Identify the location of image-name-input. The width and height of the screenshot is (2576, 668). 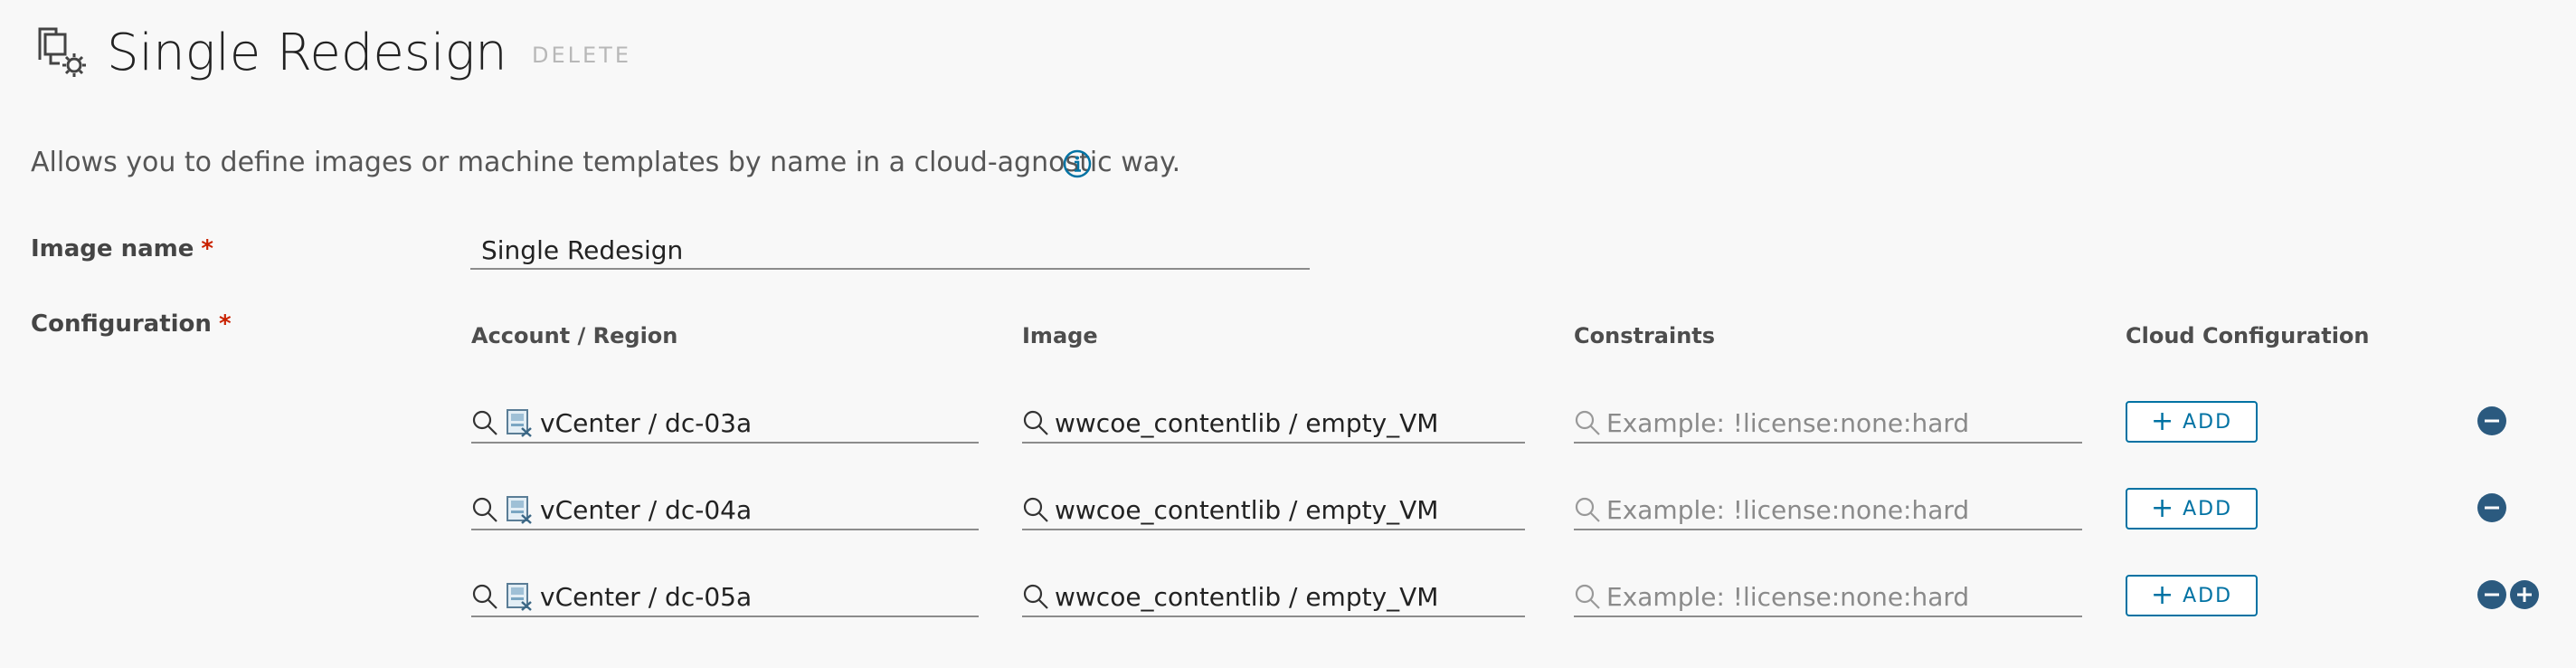
(890, 251).